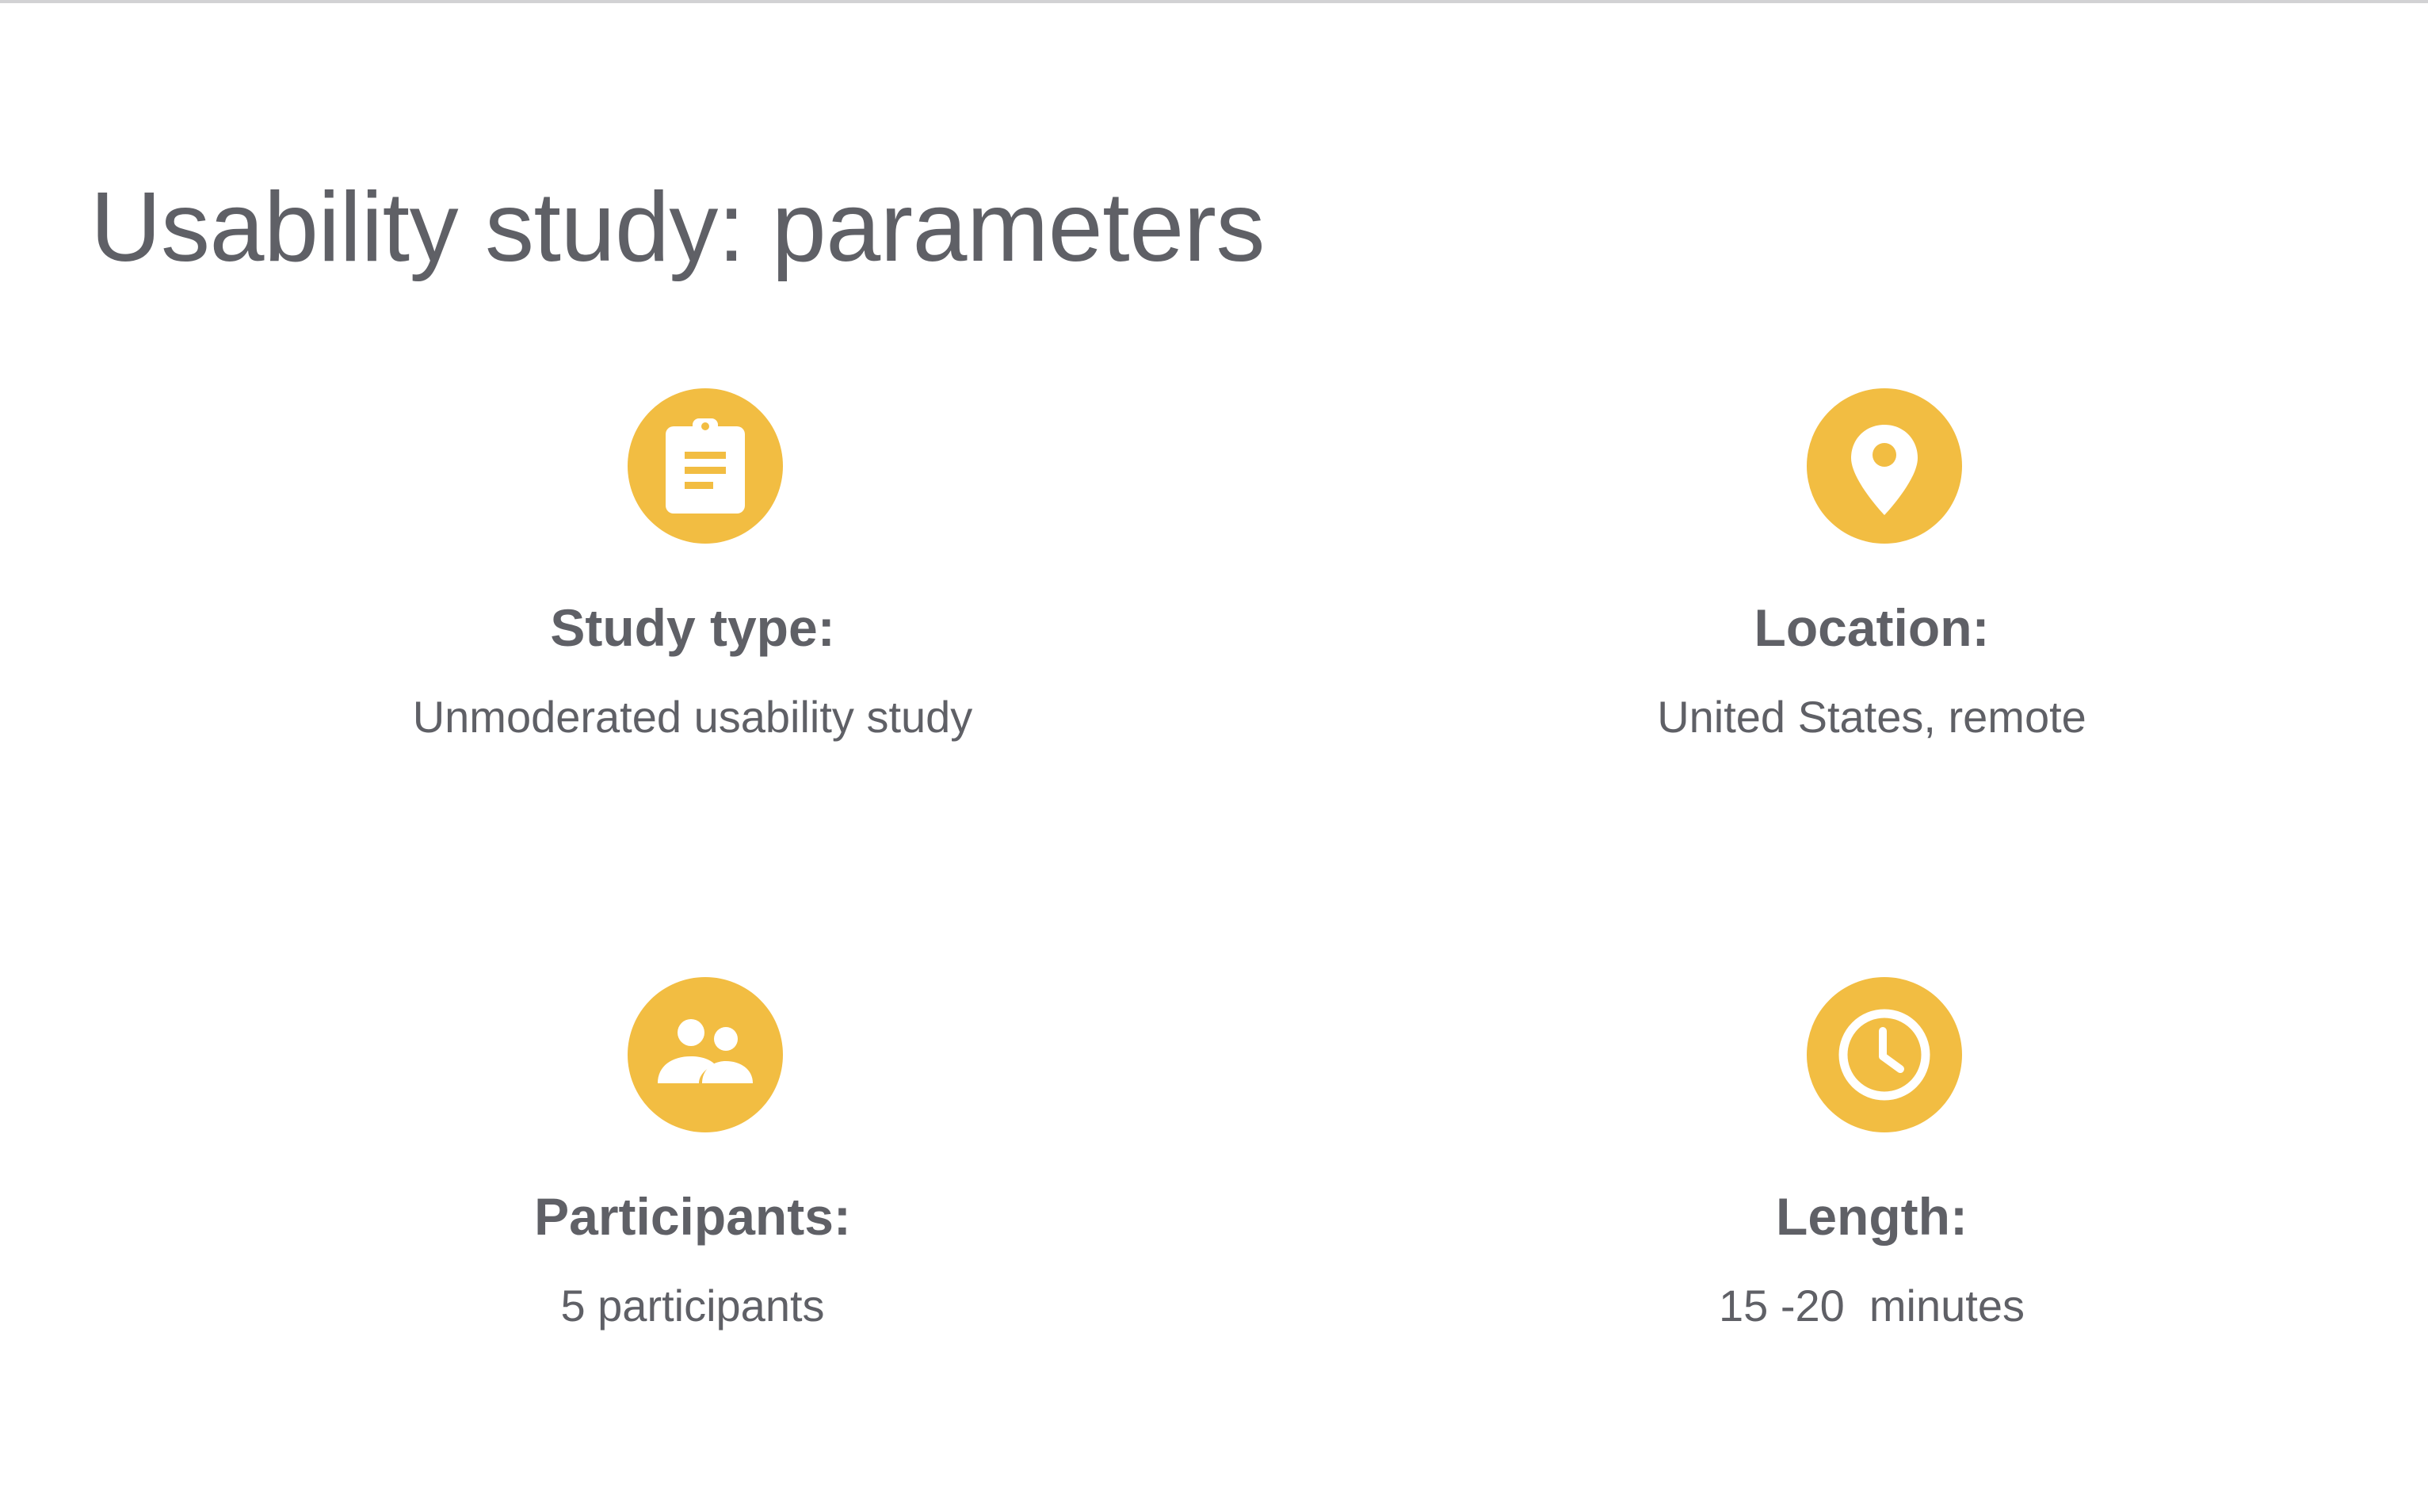  Describe the element at coordinates (1872, 627) in the screenshot. I see `location-label: Location:` at that location.